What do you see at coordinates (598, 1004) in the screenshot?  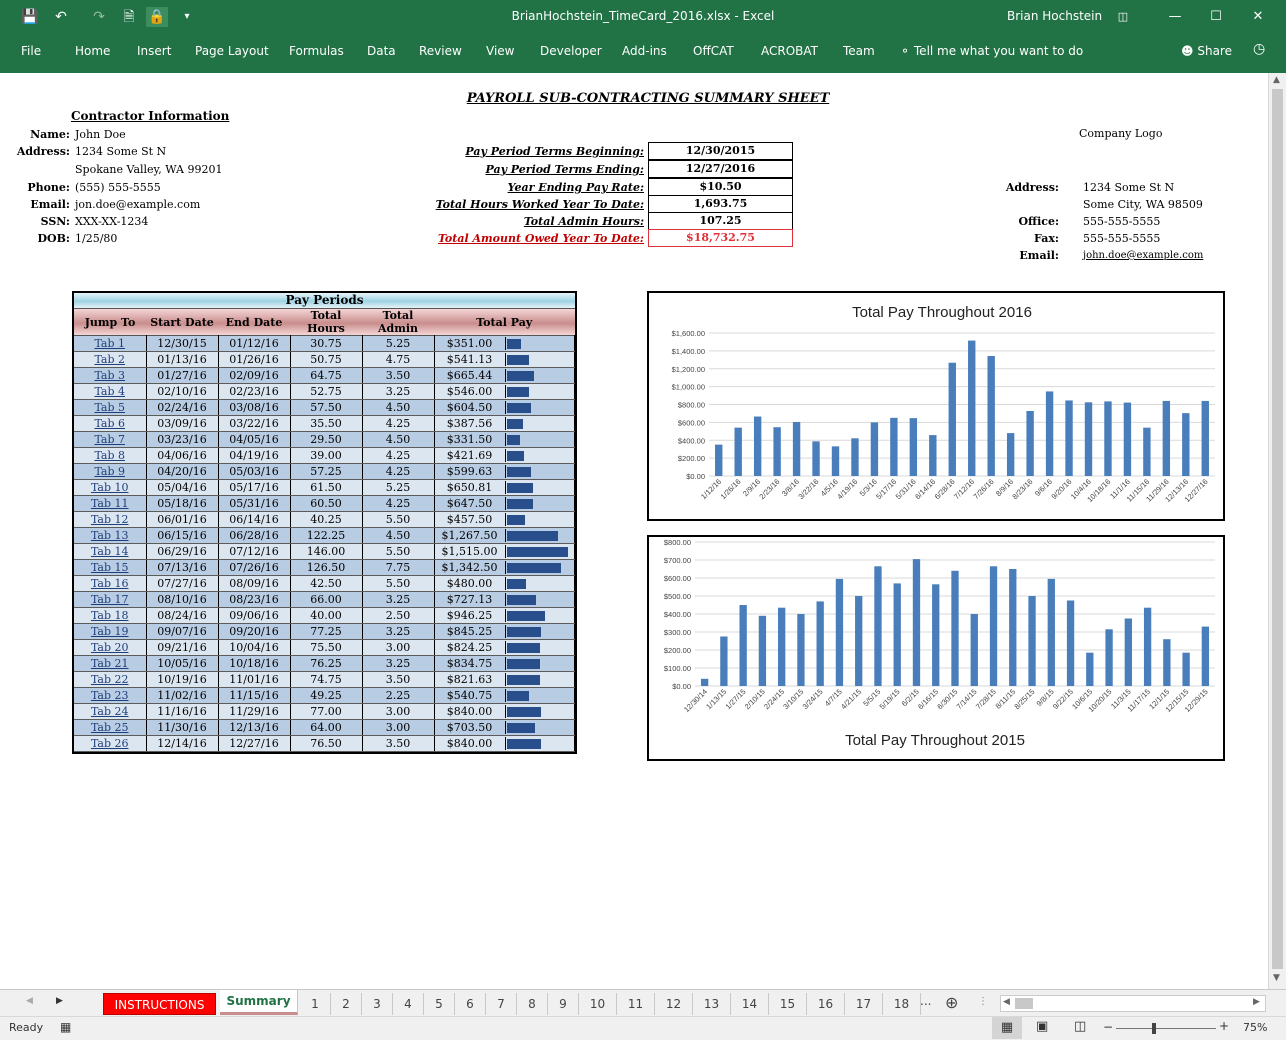 I see `sheet-tab-10: 10` at bounding box center [598, 1004].